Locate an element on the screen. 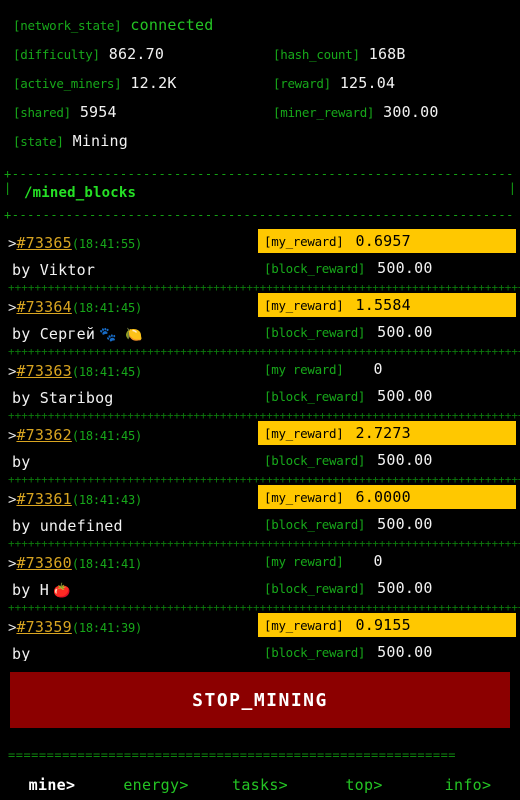 This screenshot has height=800, width=520. block-miner-line: by undefined [block_reward] 500.00 is located at coordinates (260, 525).